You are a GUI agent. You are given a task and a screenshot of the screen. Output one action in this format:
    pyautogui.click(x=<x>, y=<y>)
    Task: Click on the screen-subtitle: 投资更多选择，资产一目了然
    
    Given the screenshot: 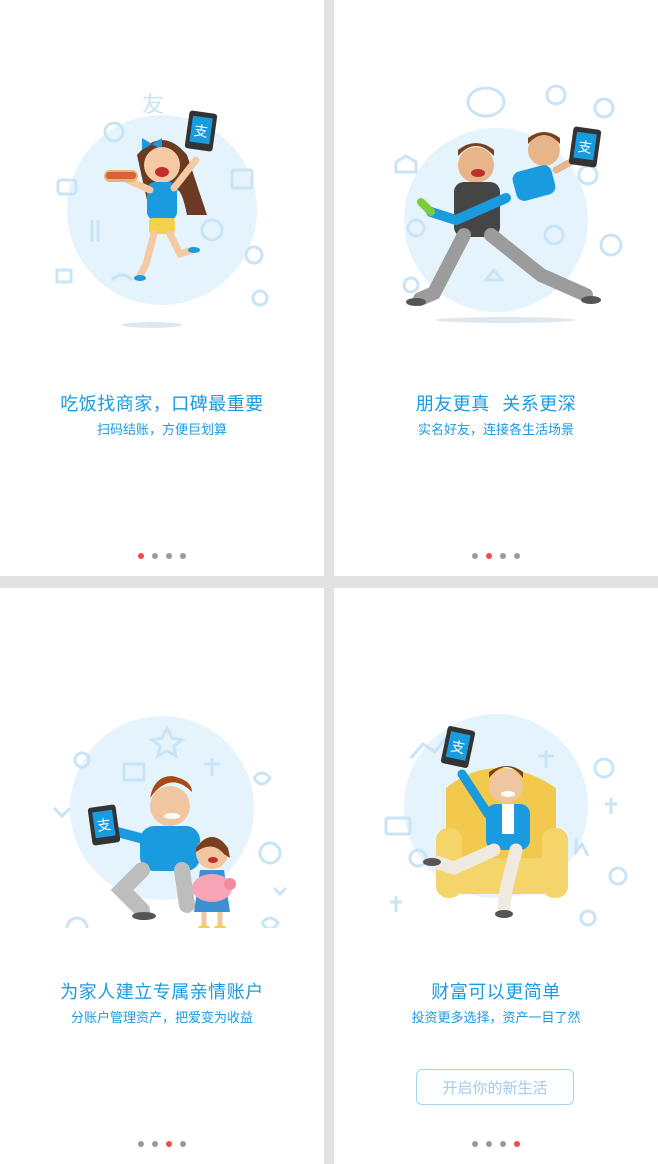 What is the action you would take?
    pyautogui.click(x=496, y=1018)
    